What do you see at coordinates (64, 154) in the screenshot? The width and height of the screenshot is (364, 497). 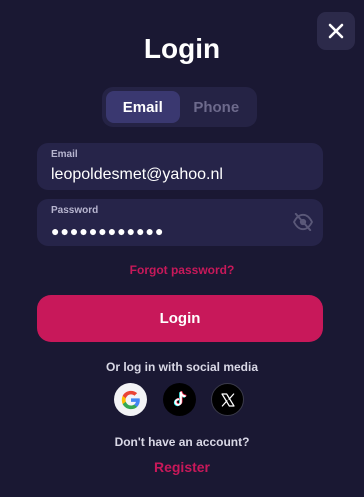 I see `email-field-label: Email` at bounding box center [64, 154].